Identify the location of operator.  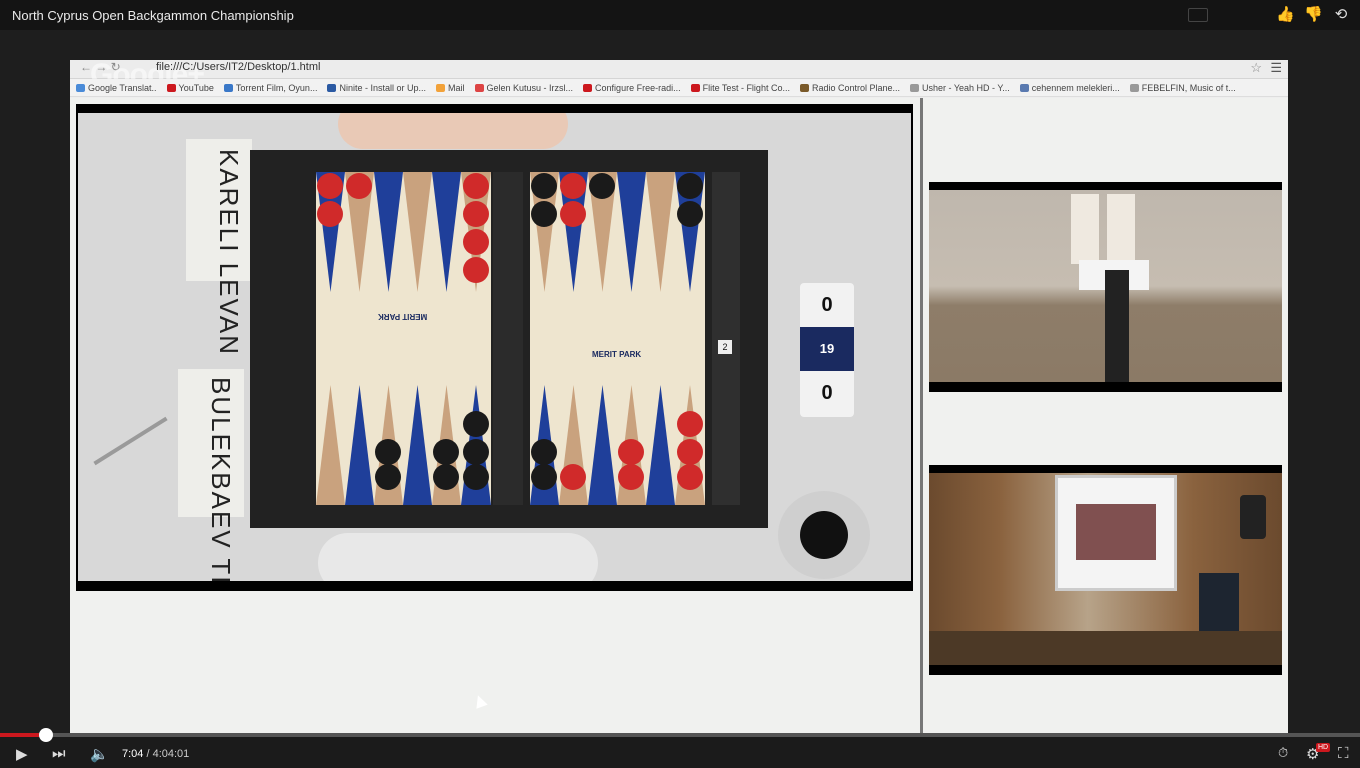
(1219, 603).